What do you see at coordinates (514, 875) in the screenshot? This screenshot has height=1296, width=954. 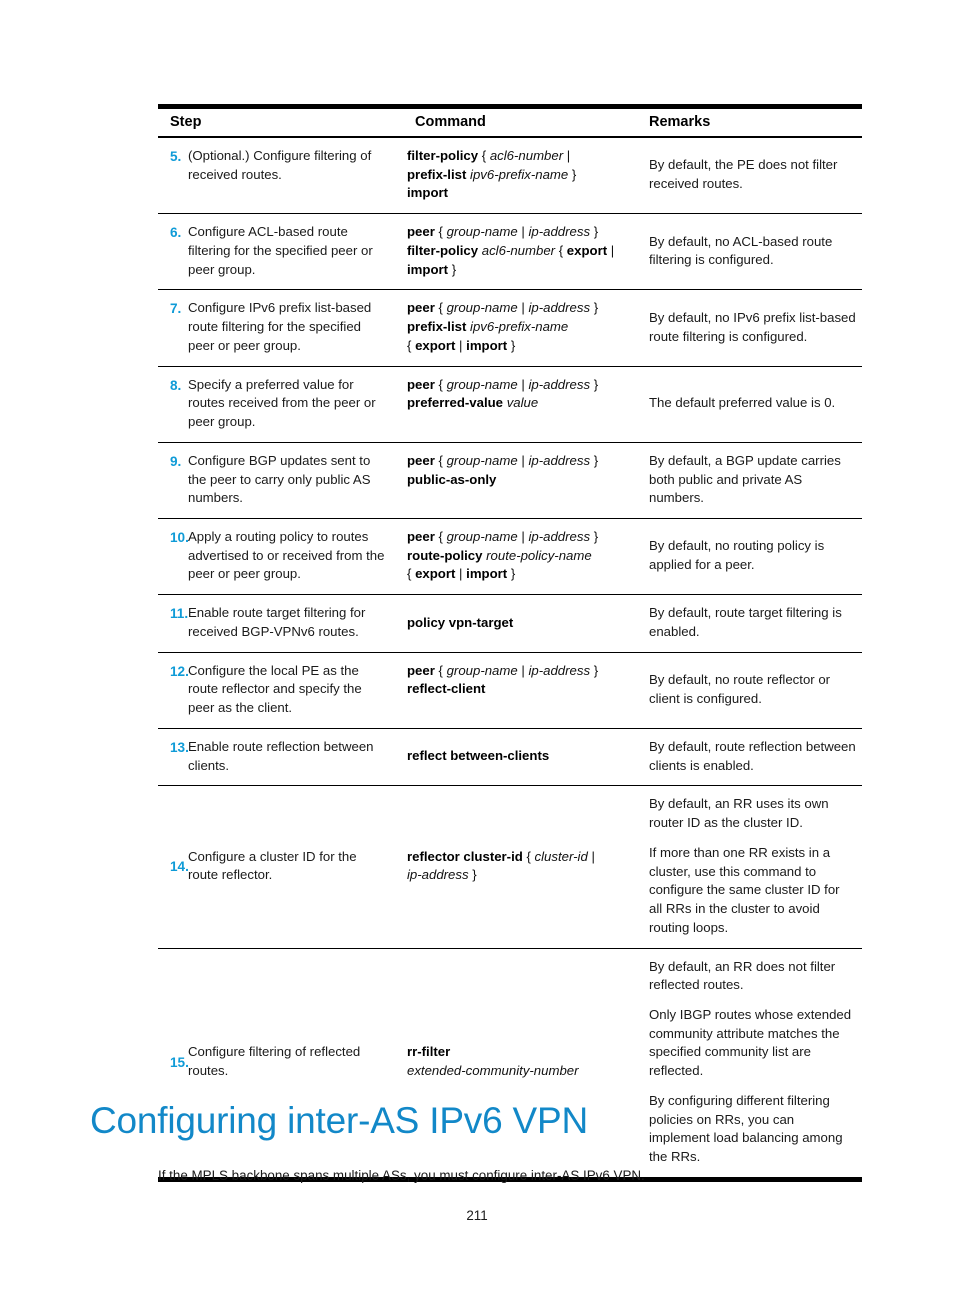 I see `command-line: ip-address }` at bounding box center [514, 875].